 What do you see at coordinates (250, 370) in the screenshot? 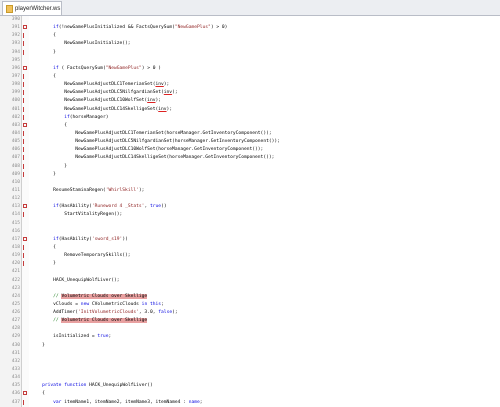
I see `code-line: 433` at bounding box center [250, 370].